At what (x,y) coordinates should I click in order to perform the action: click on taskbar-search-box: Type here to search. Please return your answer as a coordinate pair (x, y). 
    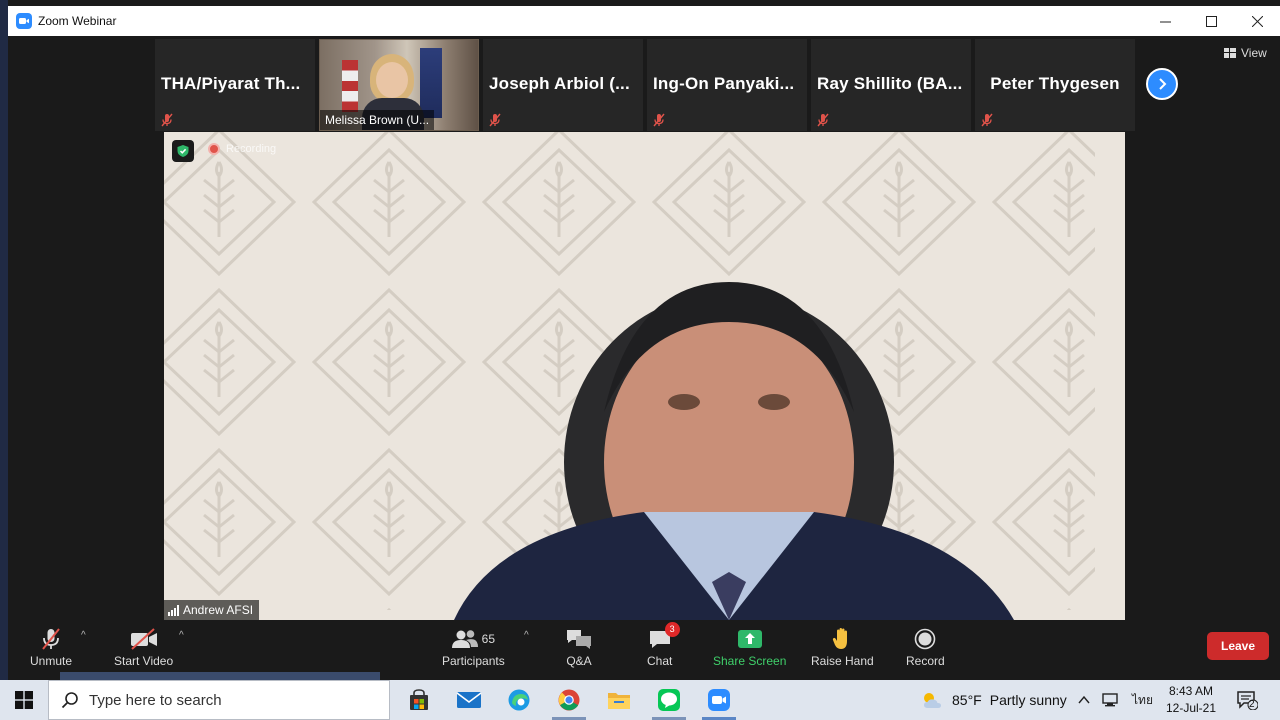
    Looking at the image, I should click on (219, 700).